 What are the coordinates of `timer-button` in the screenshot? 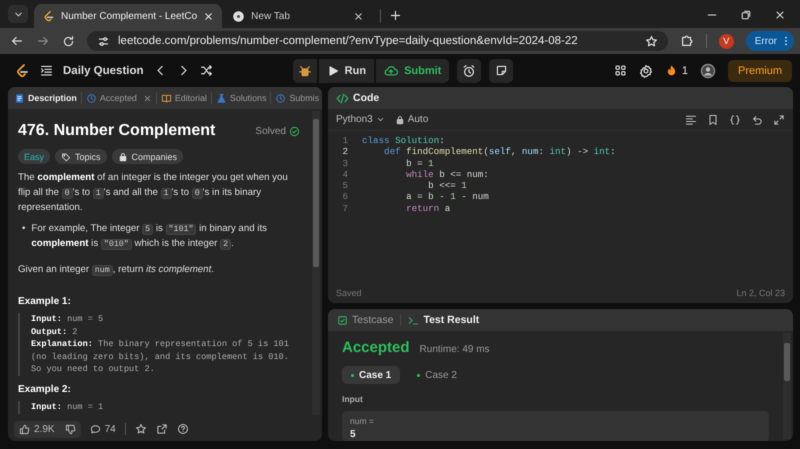 It's located at (469, 70).